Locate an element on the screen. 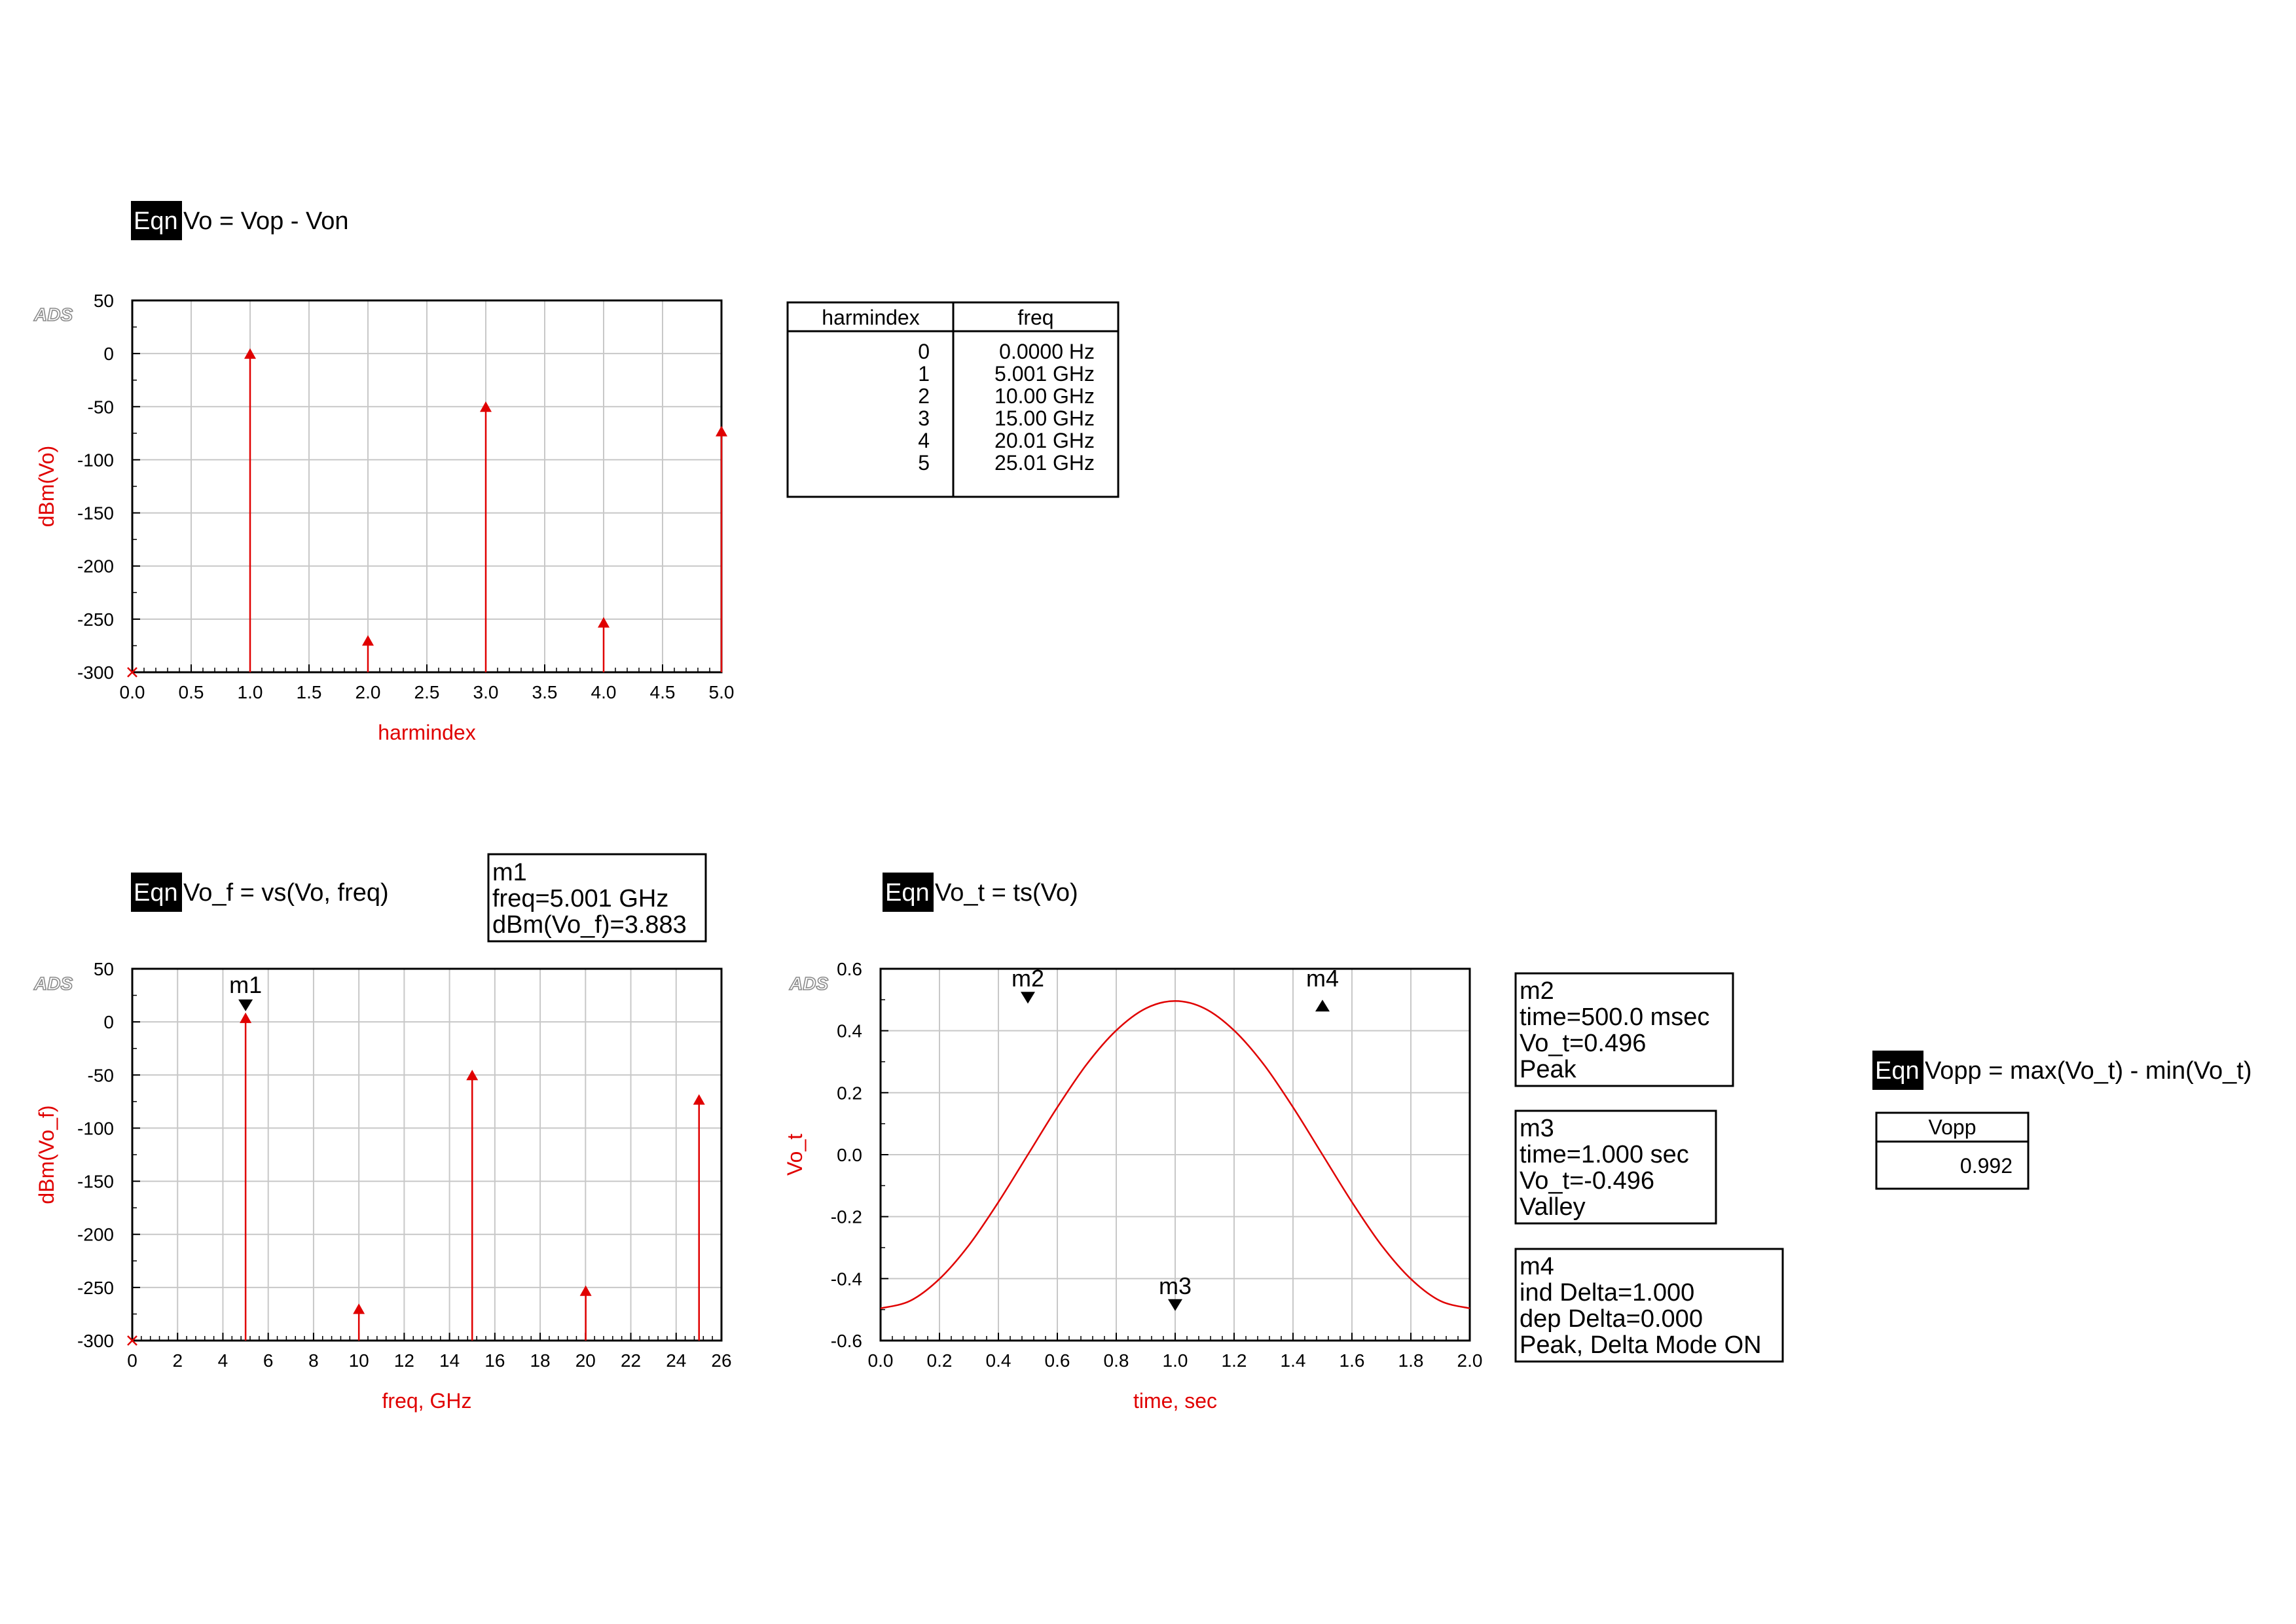 Image resolution: width=2296 pixels, height=1624 pixels. y-axis-label: dBm(Vo_f) is located at coordinates (46, 1154).